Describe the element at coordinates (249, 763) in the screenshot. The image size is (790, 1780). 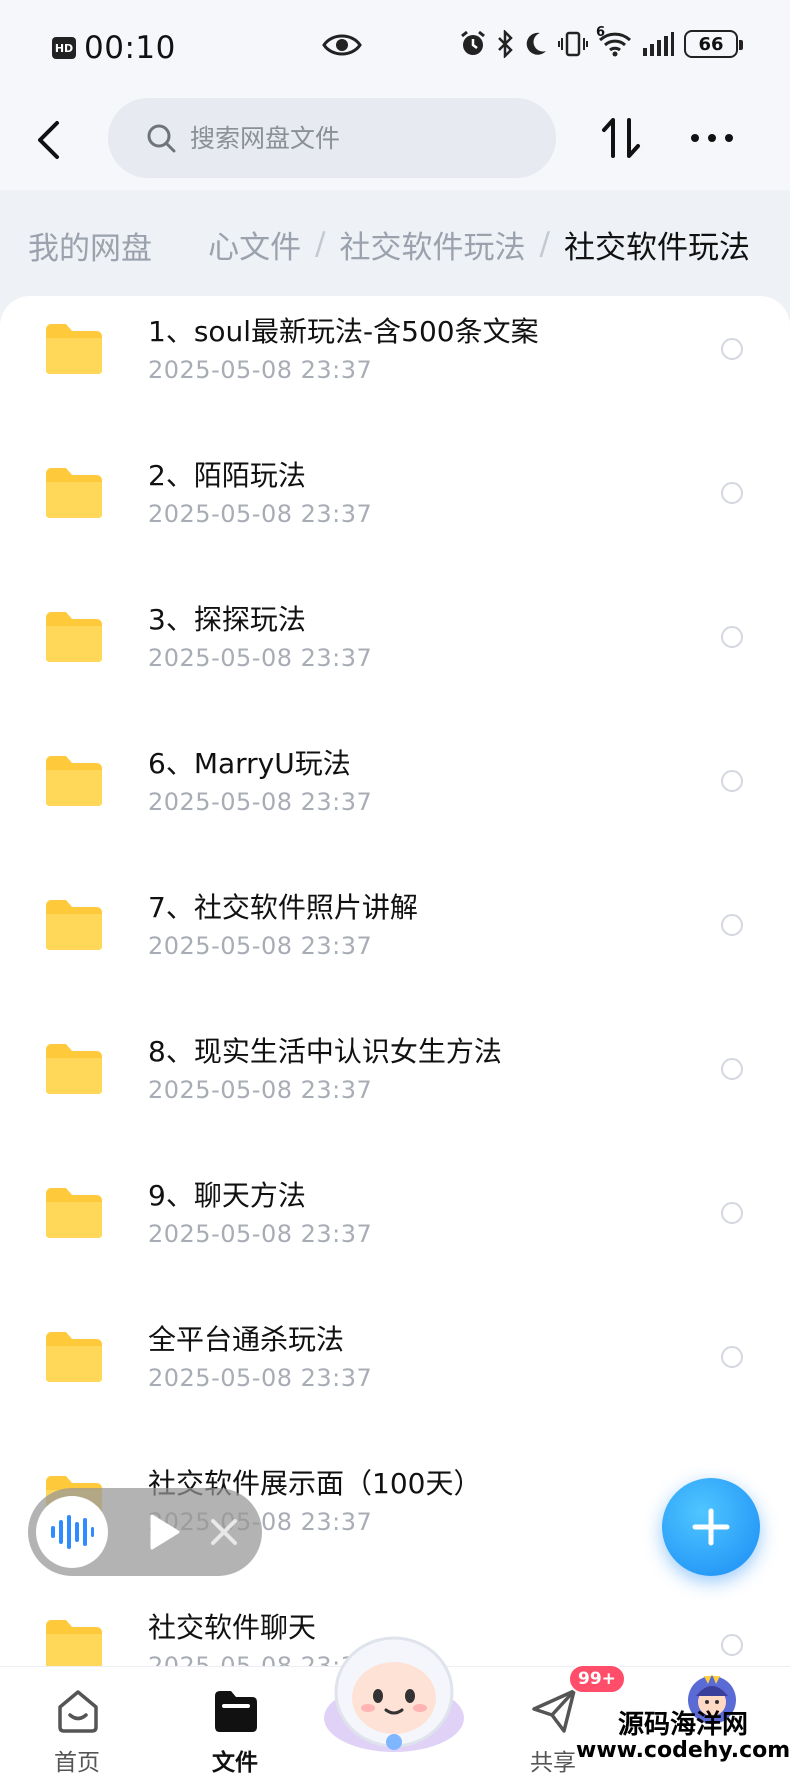
I see `file-name: 6、MarryU玩法` at that location.